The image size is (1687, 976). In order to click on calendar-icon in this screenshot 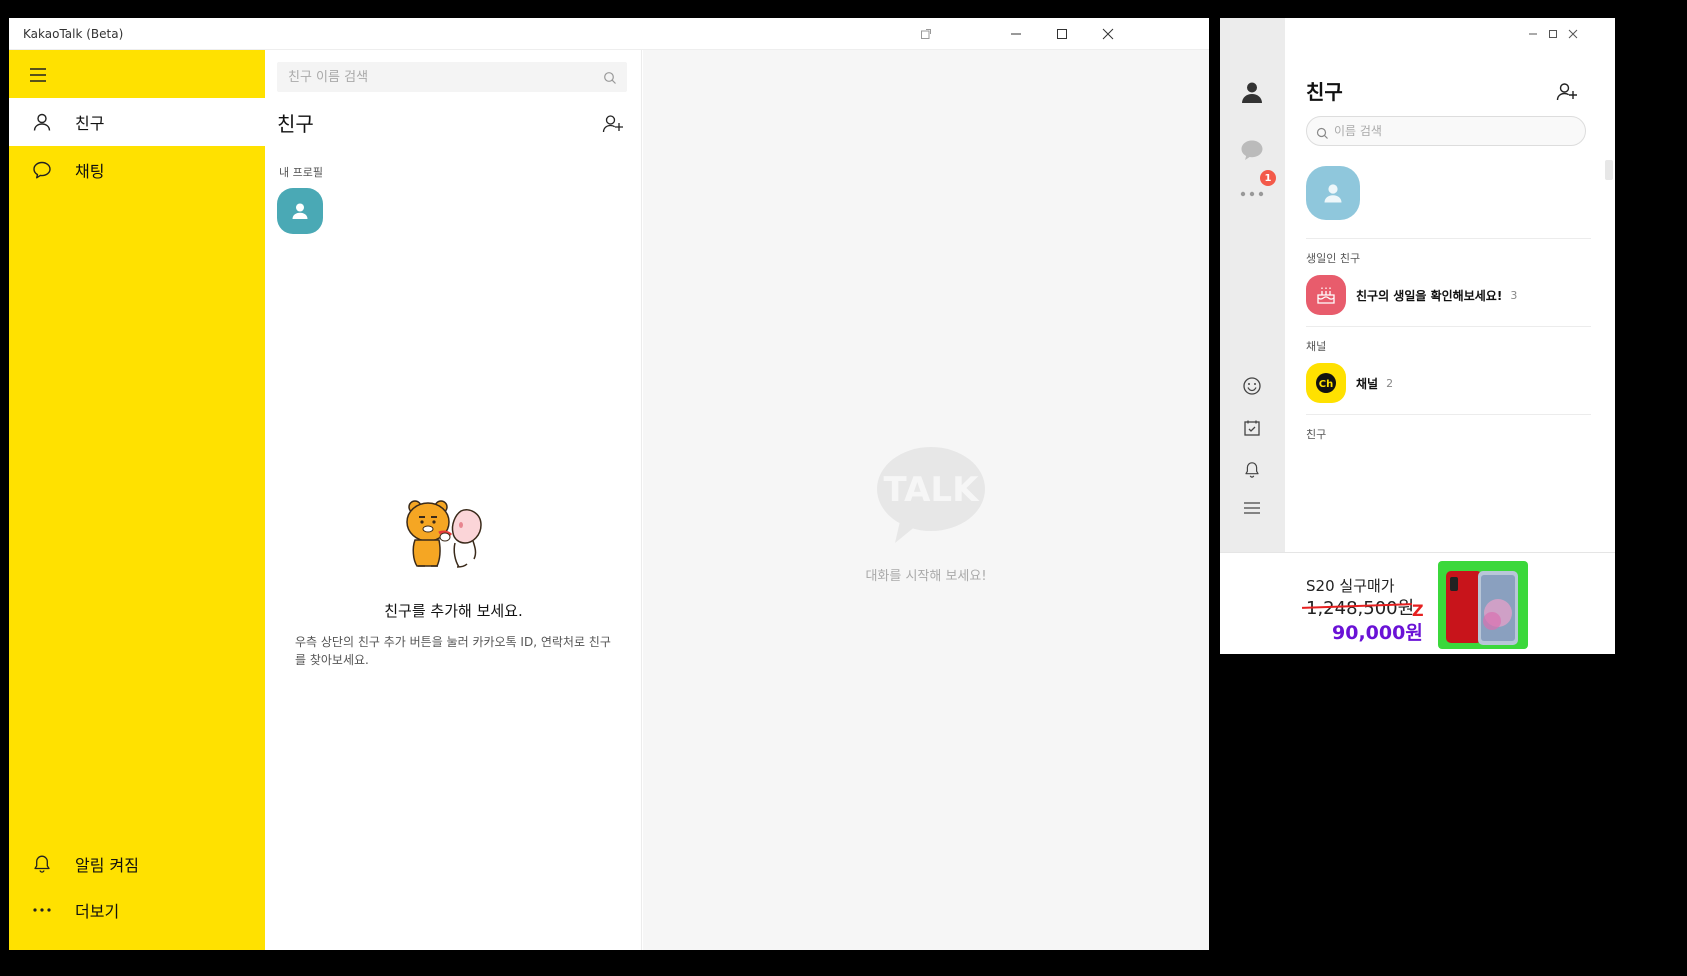, I will do `click(1252, 428)`.